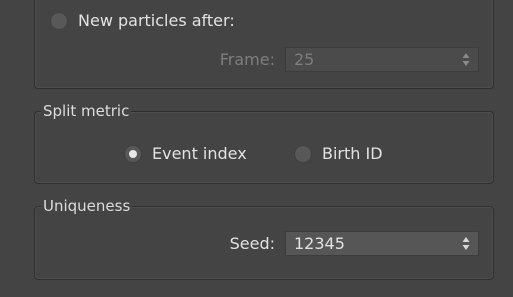 The width and height of the screenshot is (513, 297). I want to click on seed-label: Seed:, so click(252, 243).